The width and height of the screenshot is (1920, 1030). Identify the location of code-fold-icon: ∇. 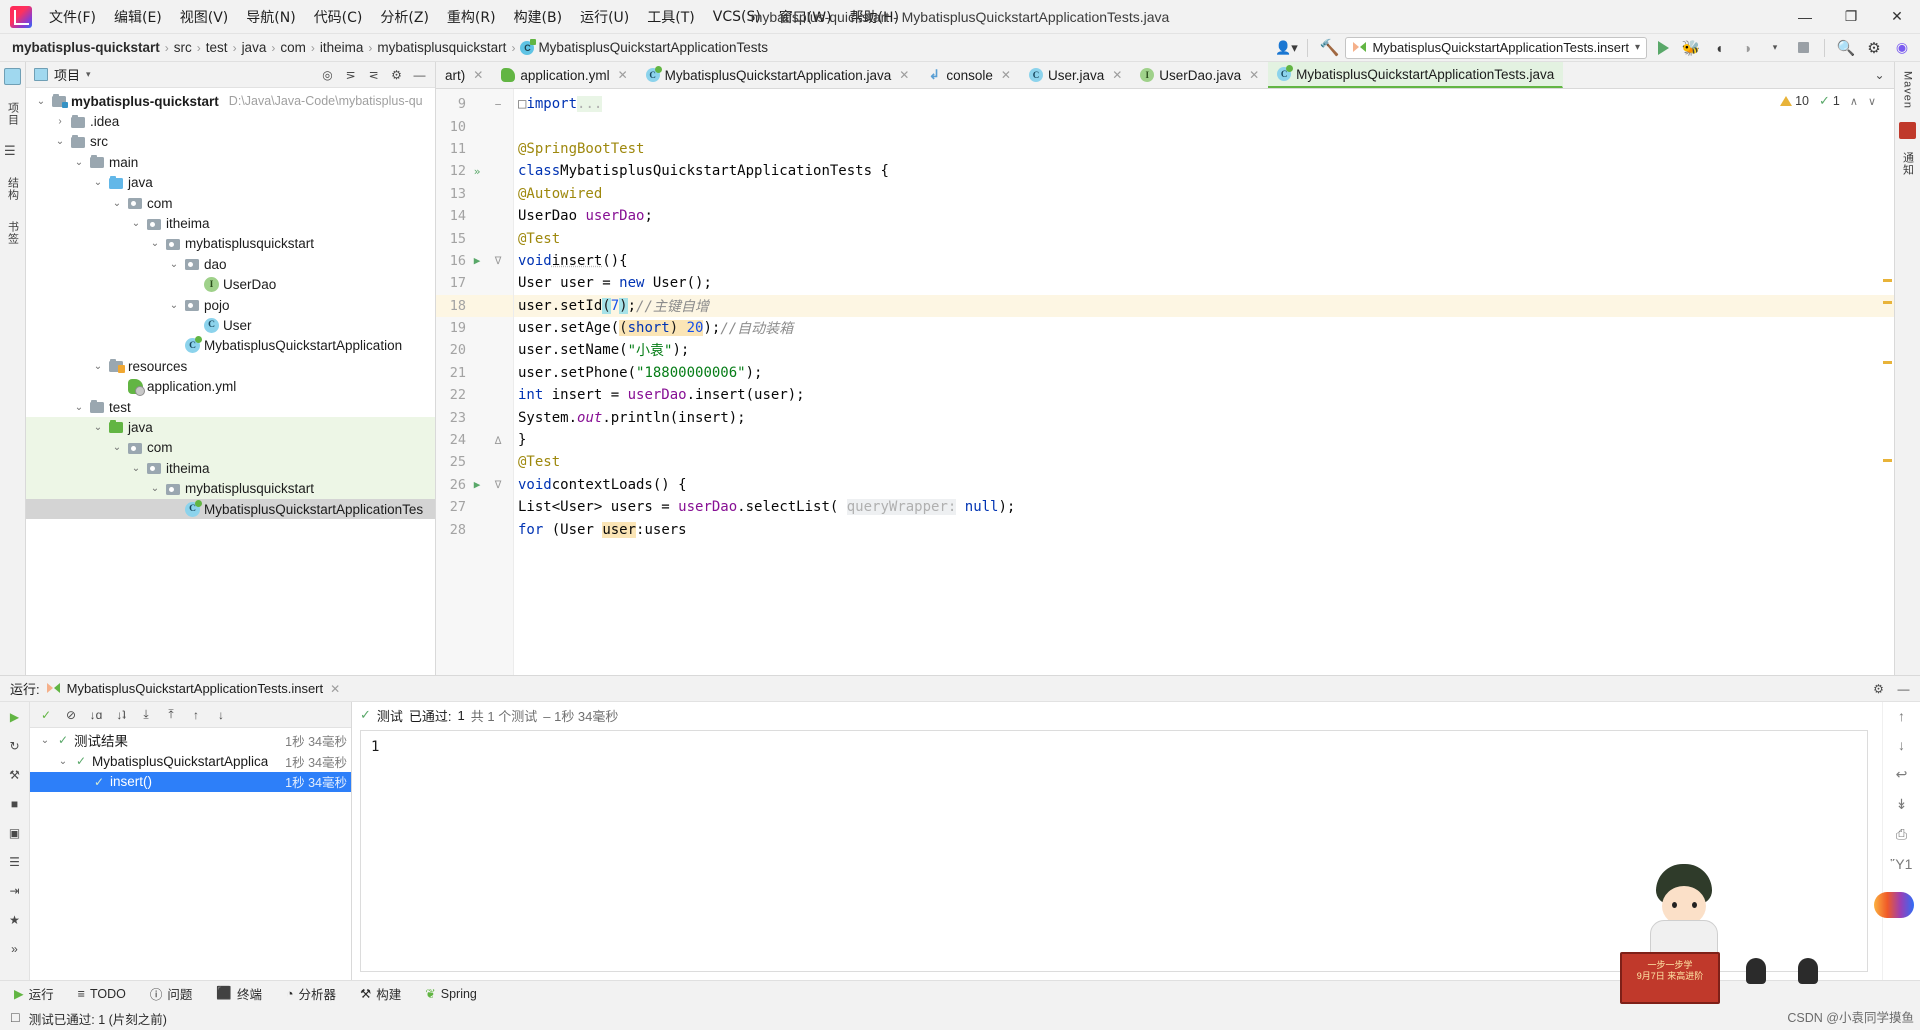
(498, 484).